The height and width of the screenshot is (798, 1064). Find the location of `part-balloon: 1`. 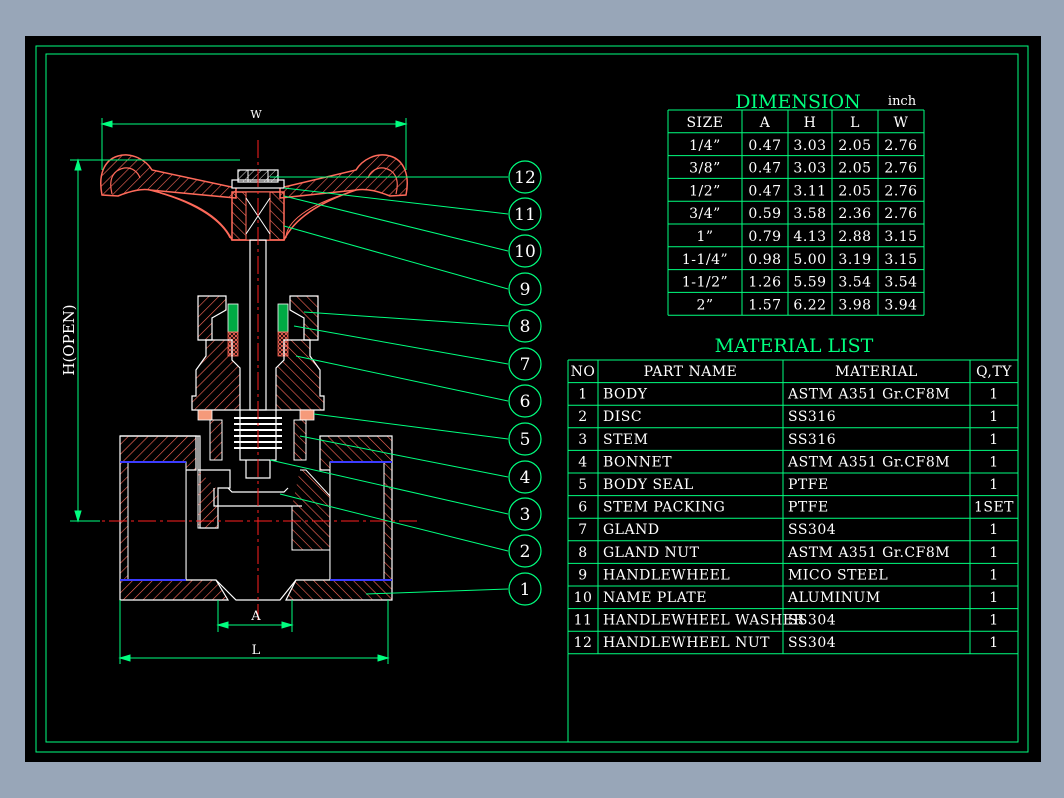

part-balloon: 1 is located at coordinates (525, 589).